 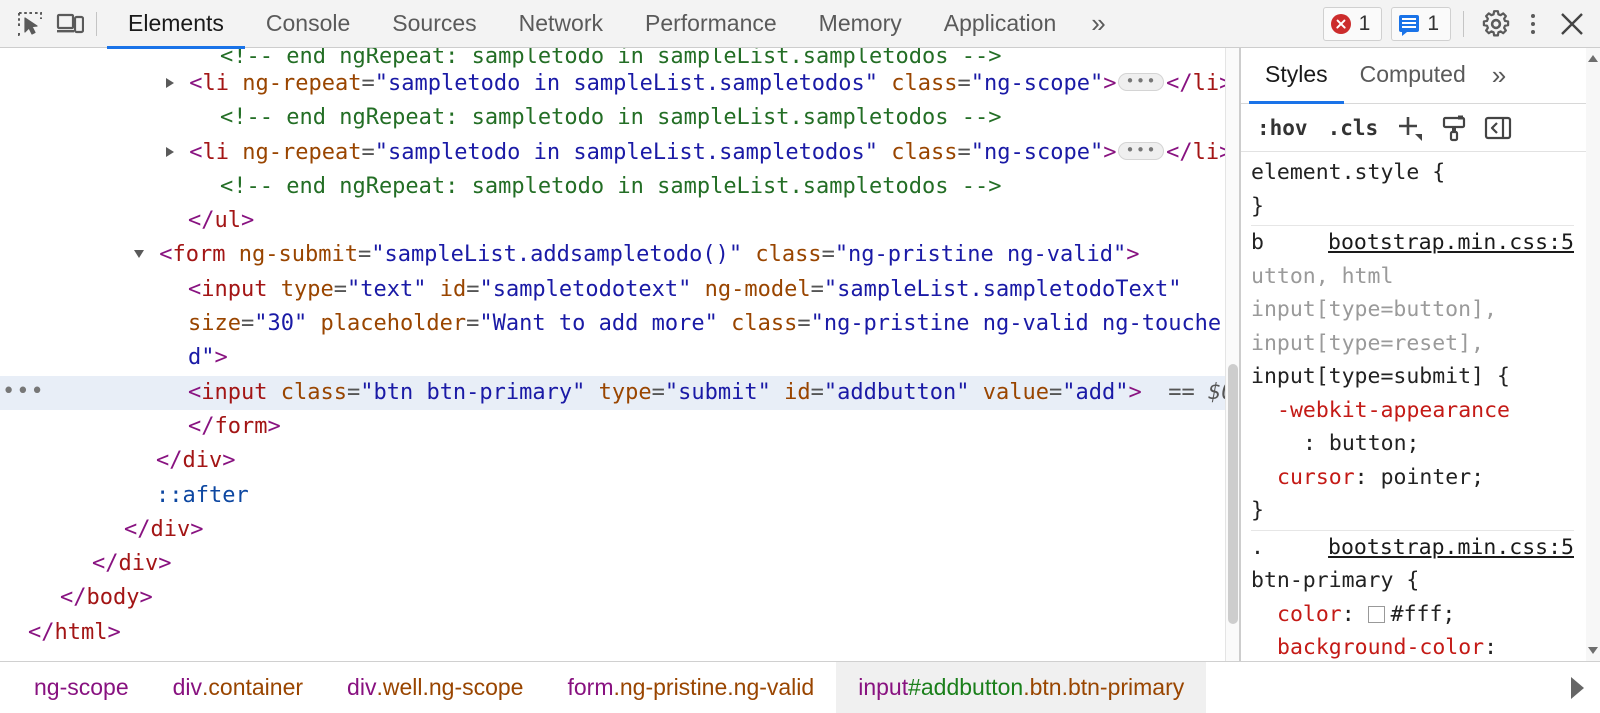 What do you see at coordinates (238, 687) in the screenshot?
I see `breadcrumb-item: div .container` at bounding box center [238, 687].